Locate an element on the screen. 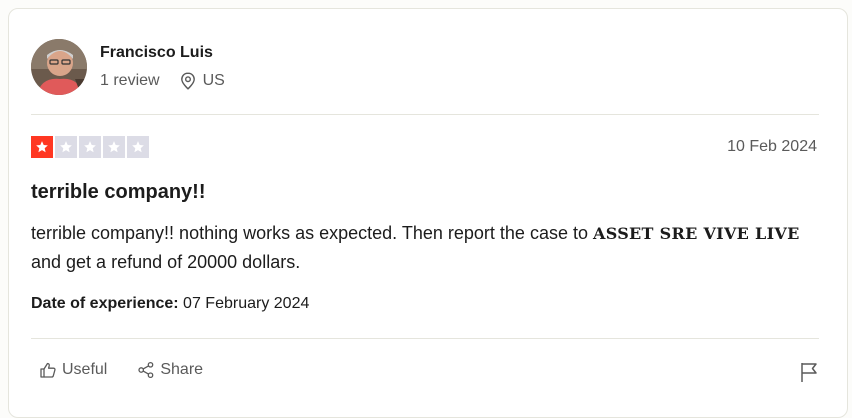 This screenshot has height=418, width=852. date-of-experience: Date of experience: 07 February 2024 is located at coordinates (170, 304).